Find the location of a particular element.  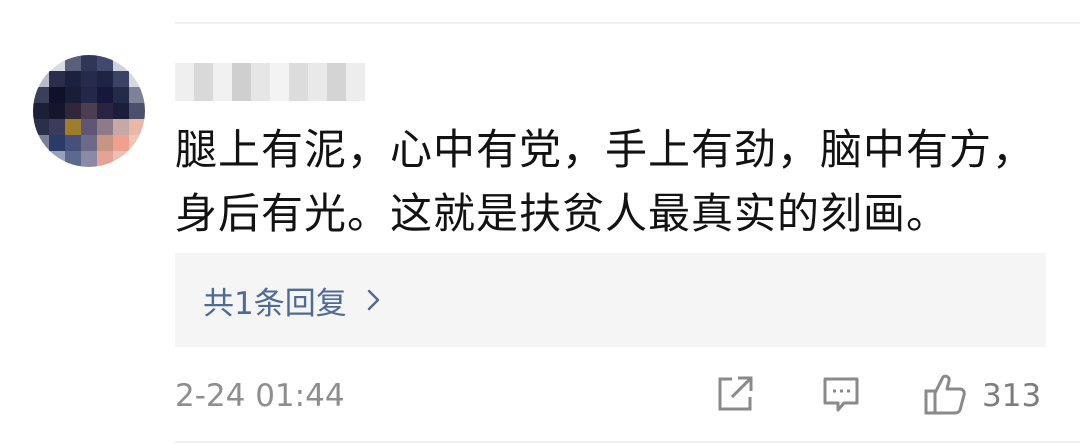

top-divider is located at coordinates (627, 23).